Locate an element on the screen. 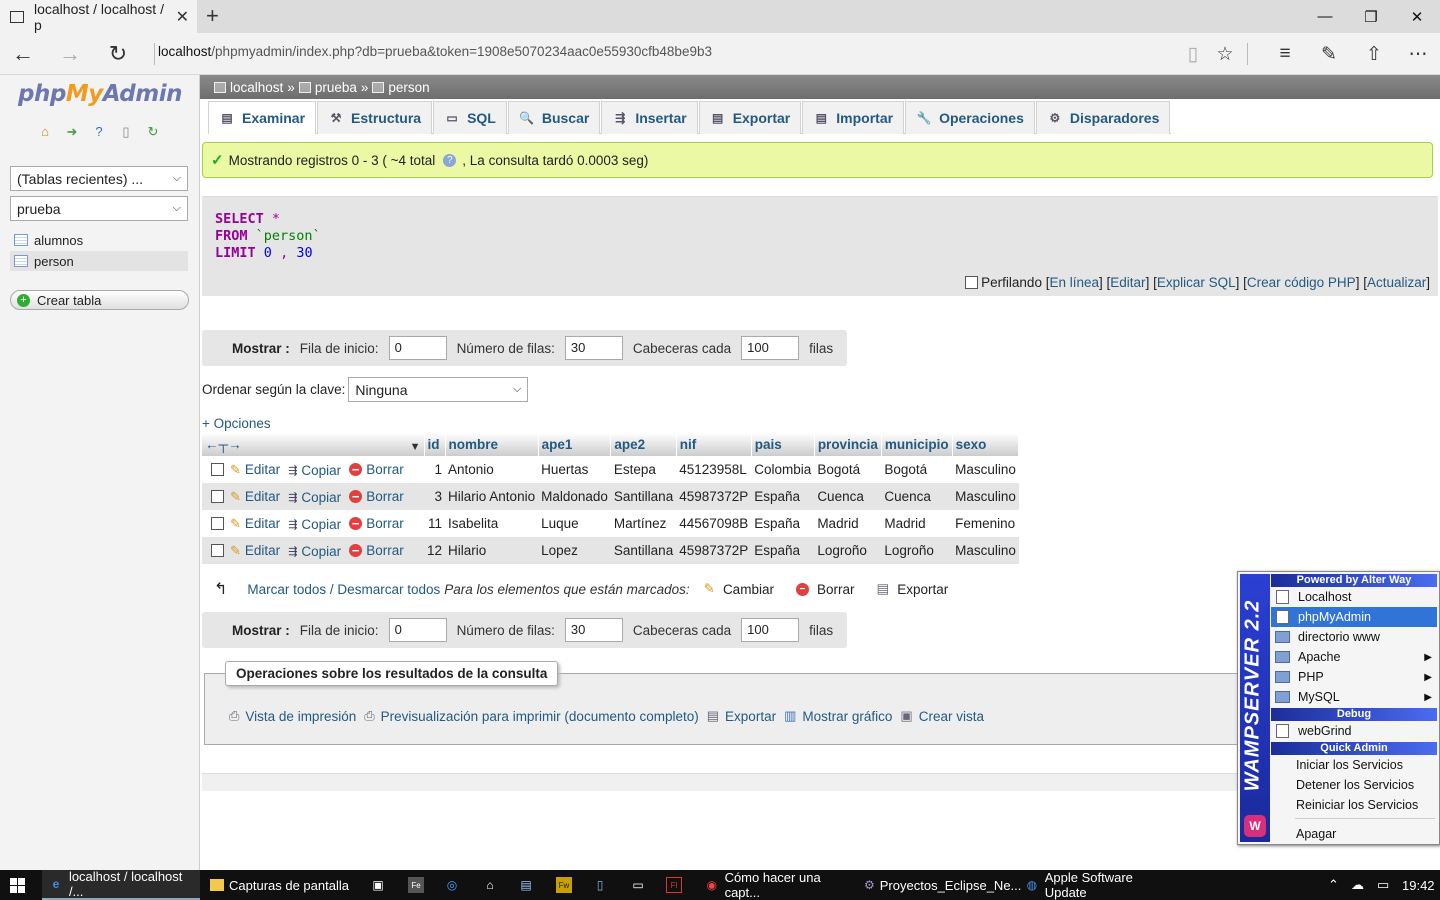 The width and height of the screenshot is (1440, 900). home-icon: ⌂ is located at coordinates (45, 131).